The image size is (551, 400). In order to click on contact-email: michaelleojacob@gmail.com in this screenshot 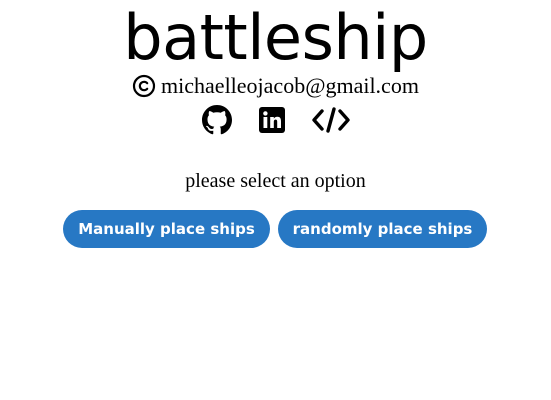, I will do `click(290, 85)`.